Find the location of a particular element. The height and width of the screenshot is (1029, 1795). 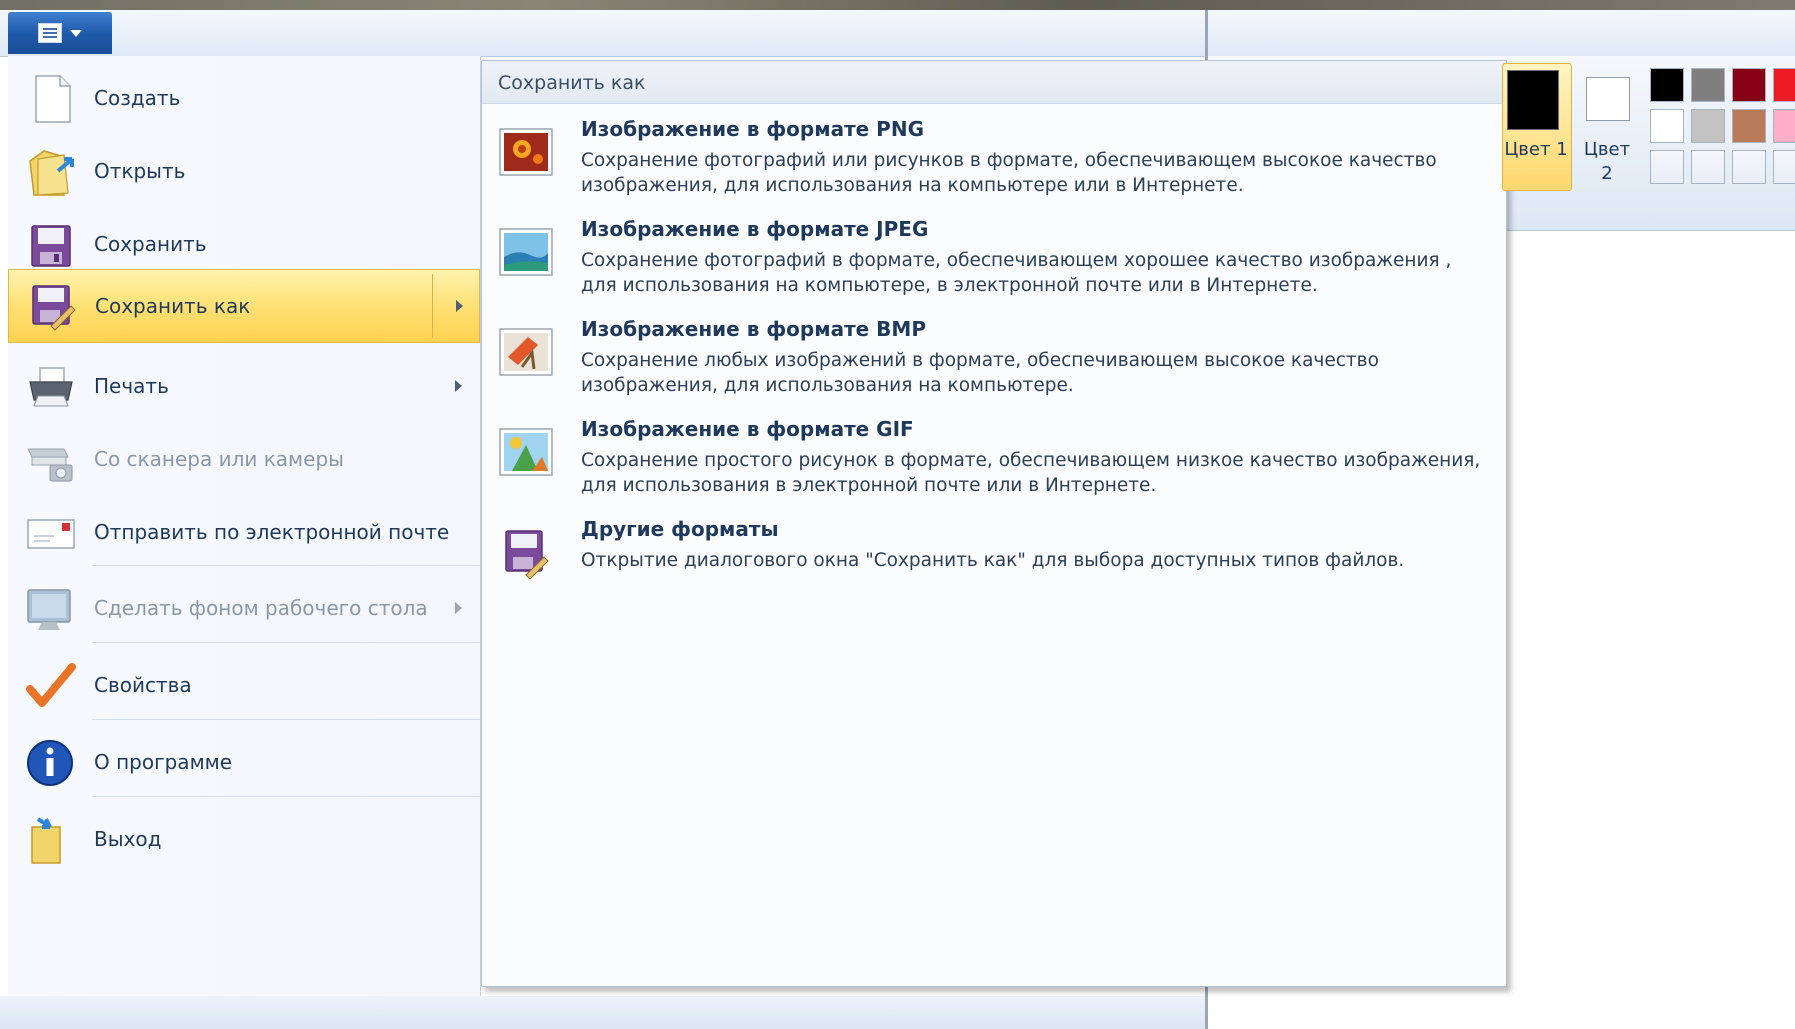

chevron-down-icon is located at coordinates (76, 33).